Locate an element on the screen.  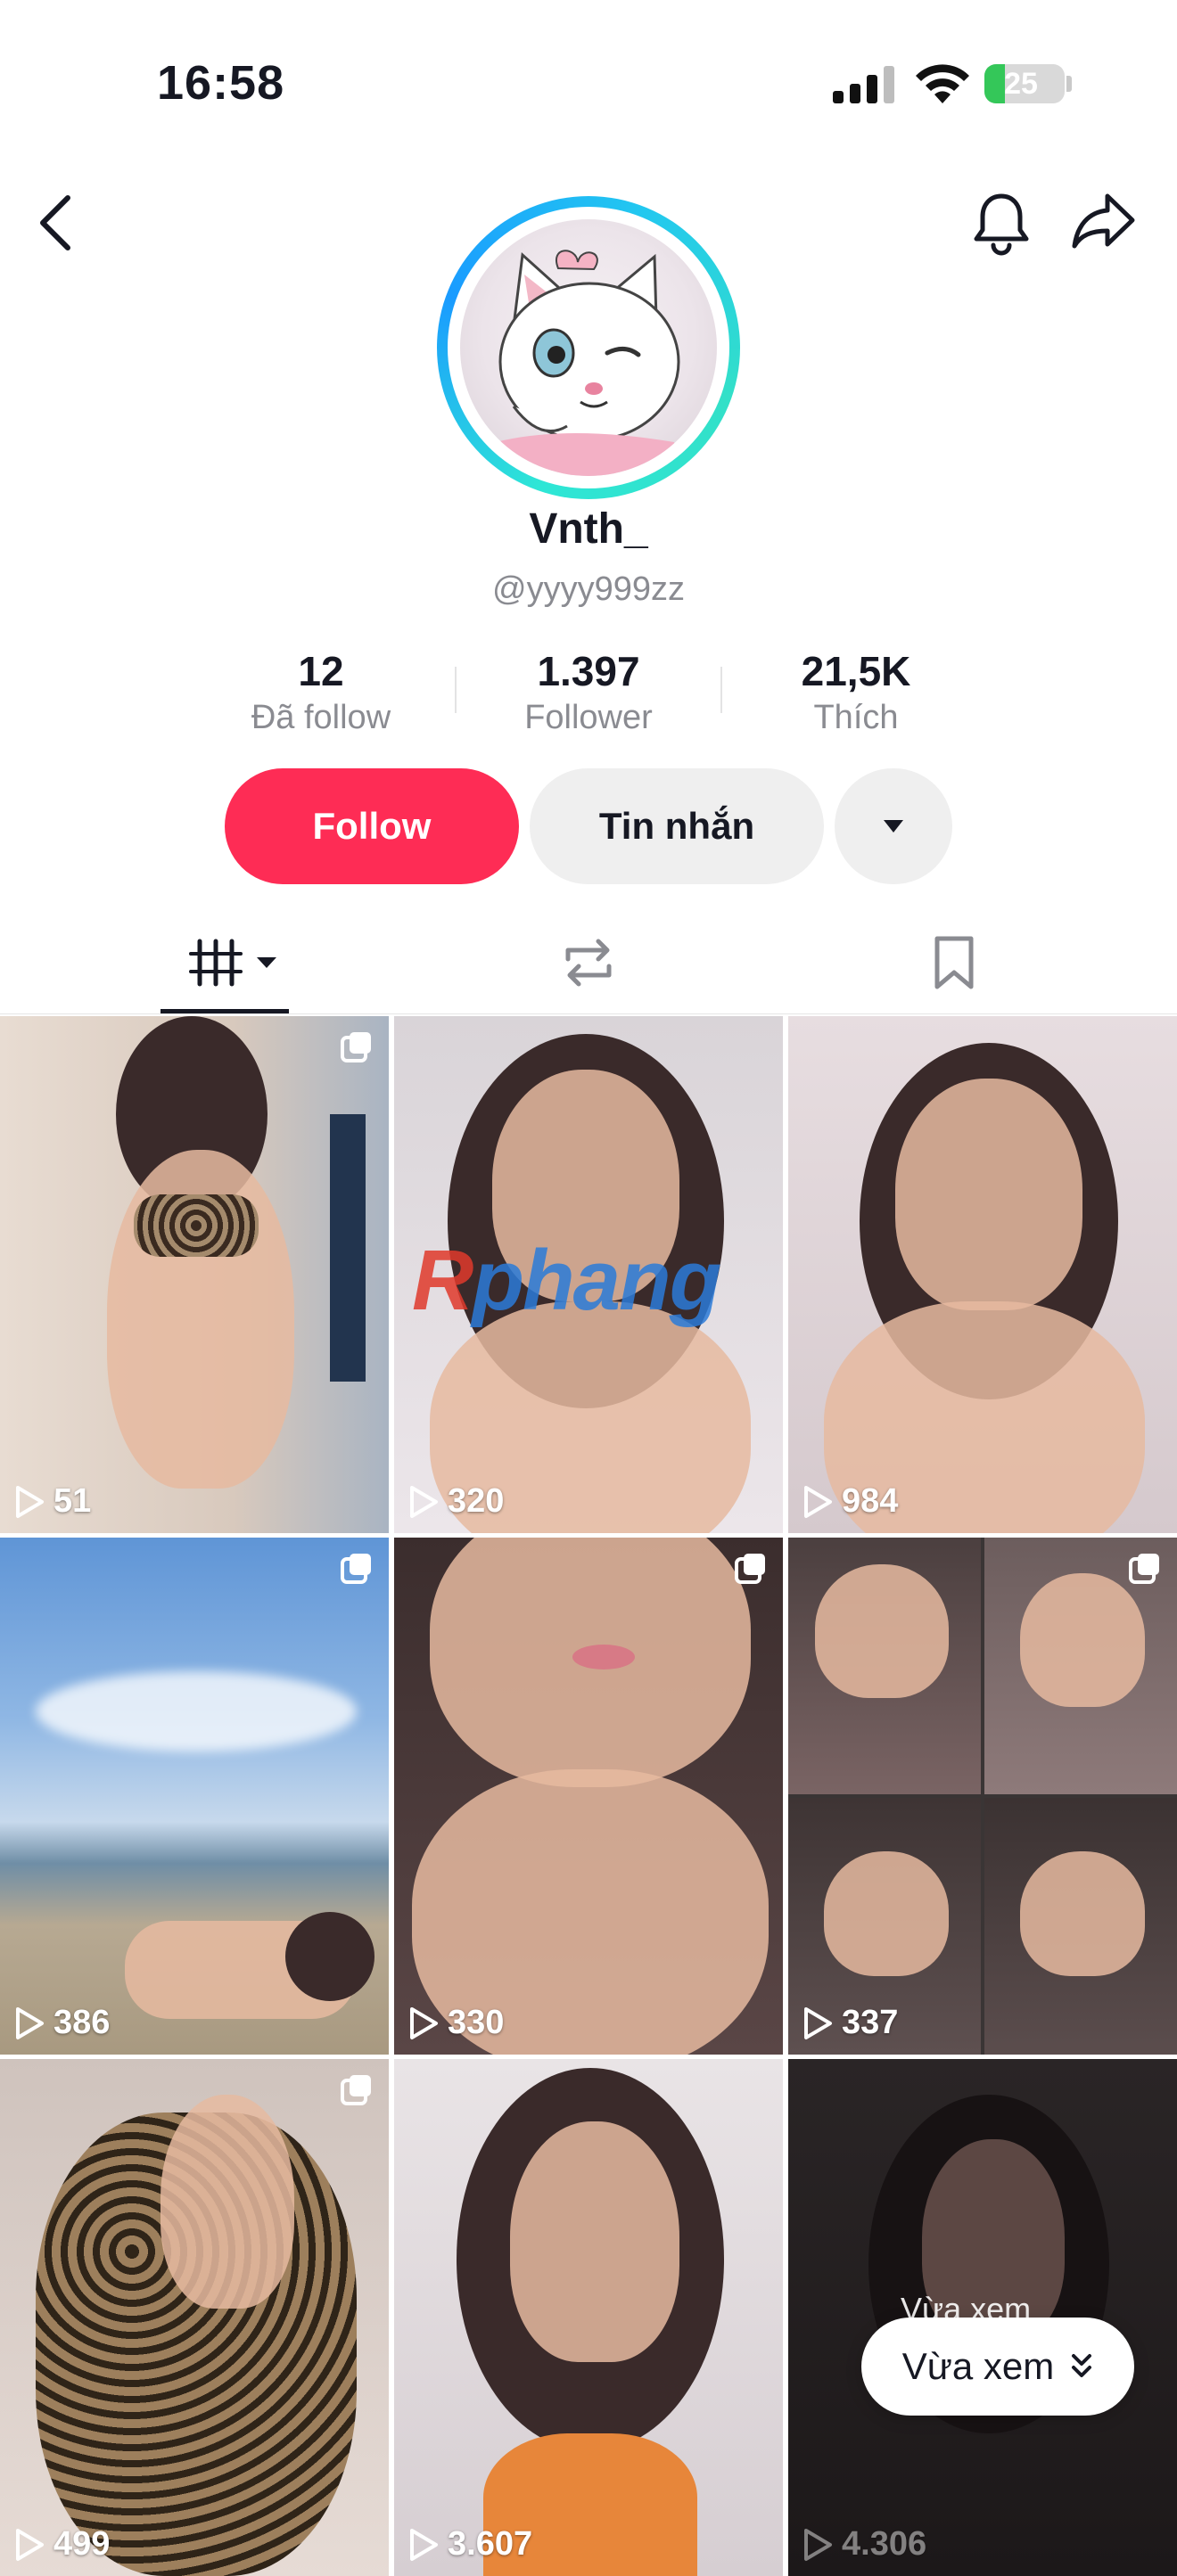
video-views-count: 499 is located at coordinates (82, 2544).